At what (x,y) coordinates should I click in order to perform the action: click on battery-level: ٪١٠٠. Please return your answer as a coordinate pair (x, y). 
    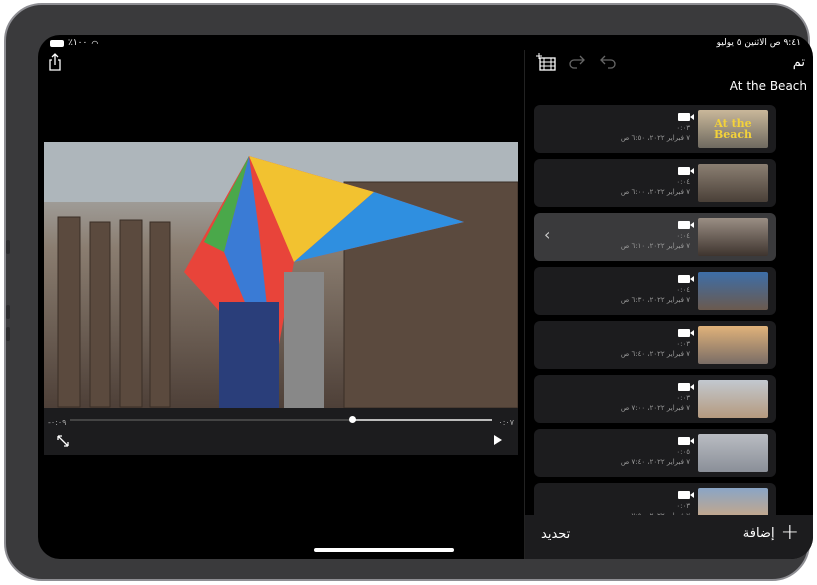
    Looking at the image, I should click on (78, 43).